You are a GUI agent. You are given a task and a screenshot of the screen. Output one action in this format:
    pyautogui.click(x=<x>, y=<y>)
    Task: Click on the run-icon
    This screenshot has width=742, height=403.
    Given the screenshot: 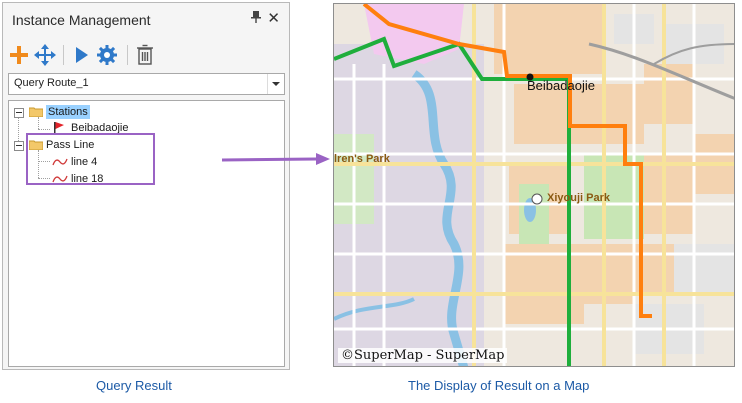 What is the action you would take?
    pyautogui.click(x=81, y=55)
    